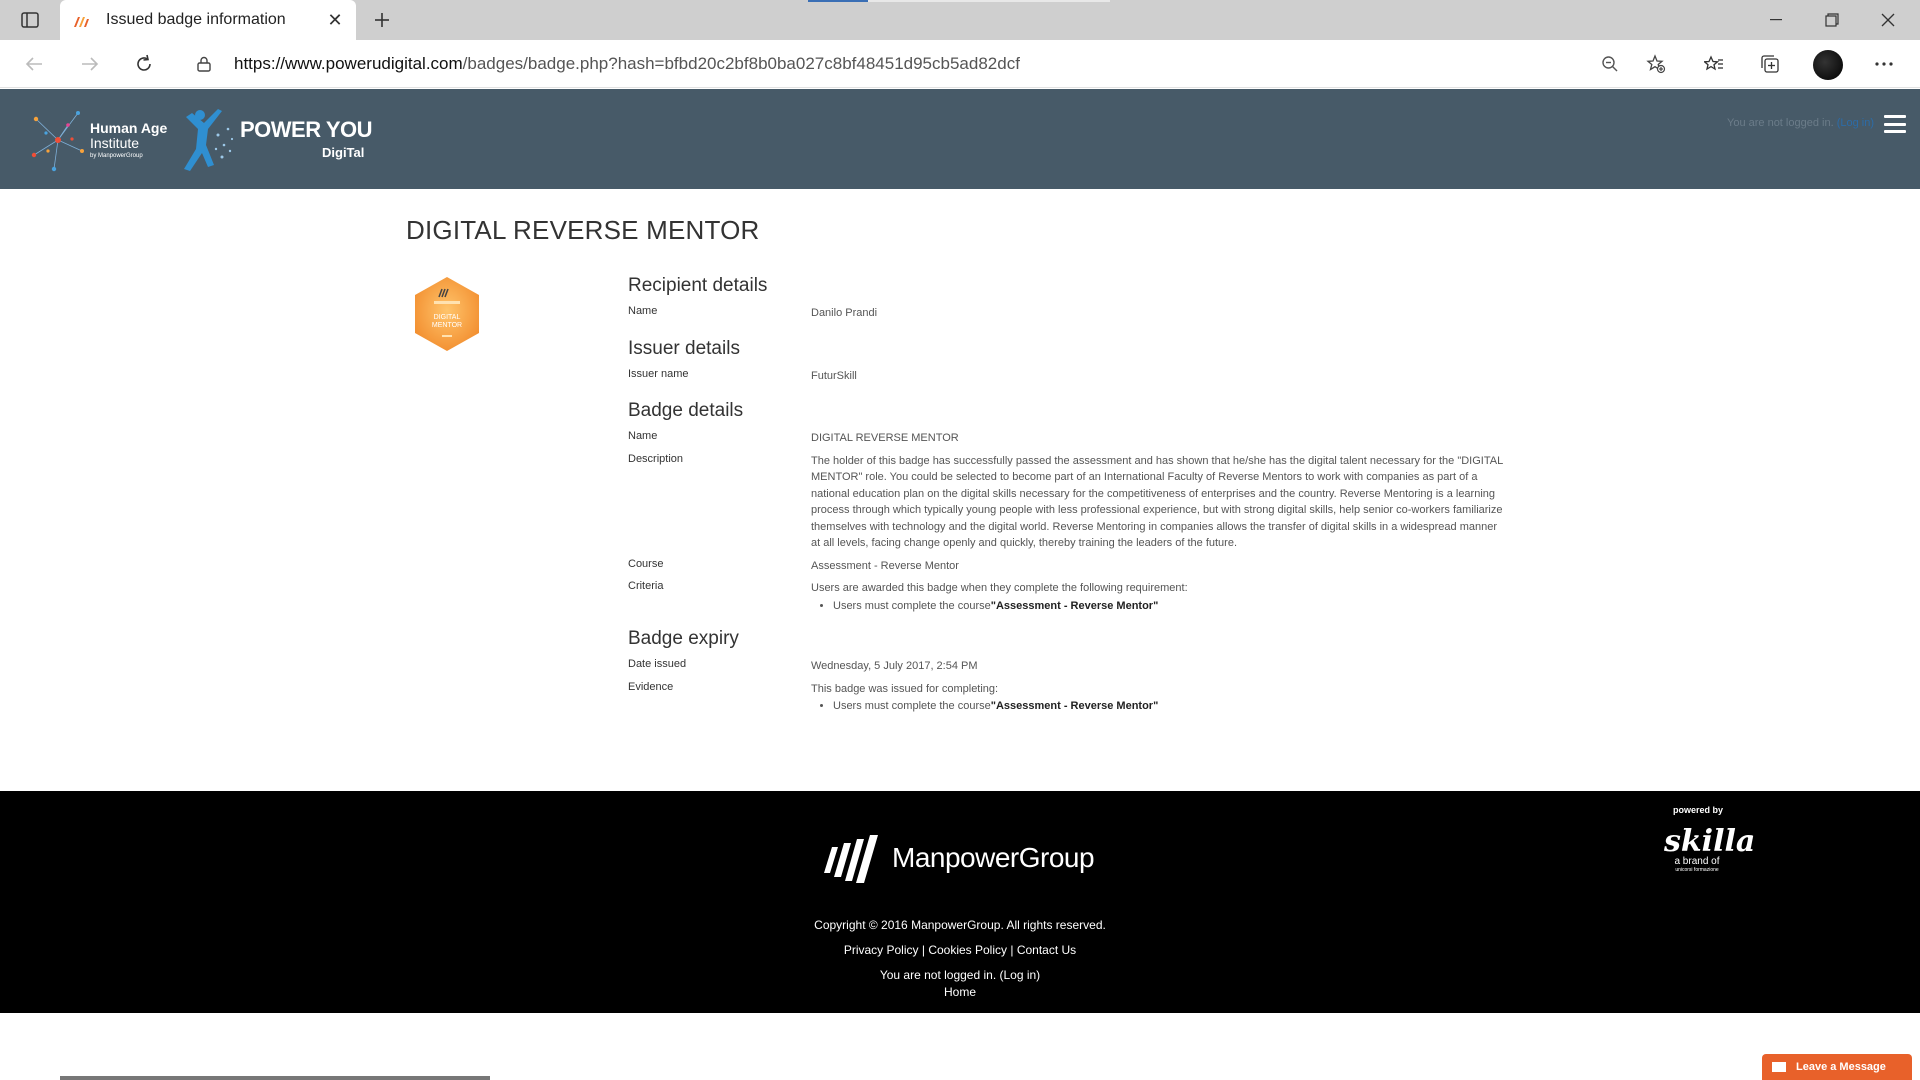 Image resolution: width=1920 pixels, height=1080 pixels. Describe the element at coordinates (643, 311) in the screenshot. I see `recipient-name-label: Name` at that location.